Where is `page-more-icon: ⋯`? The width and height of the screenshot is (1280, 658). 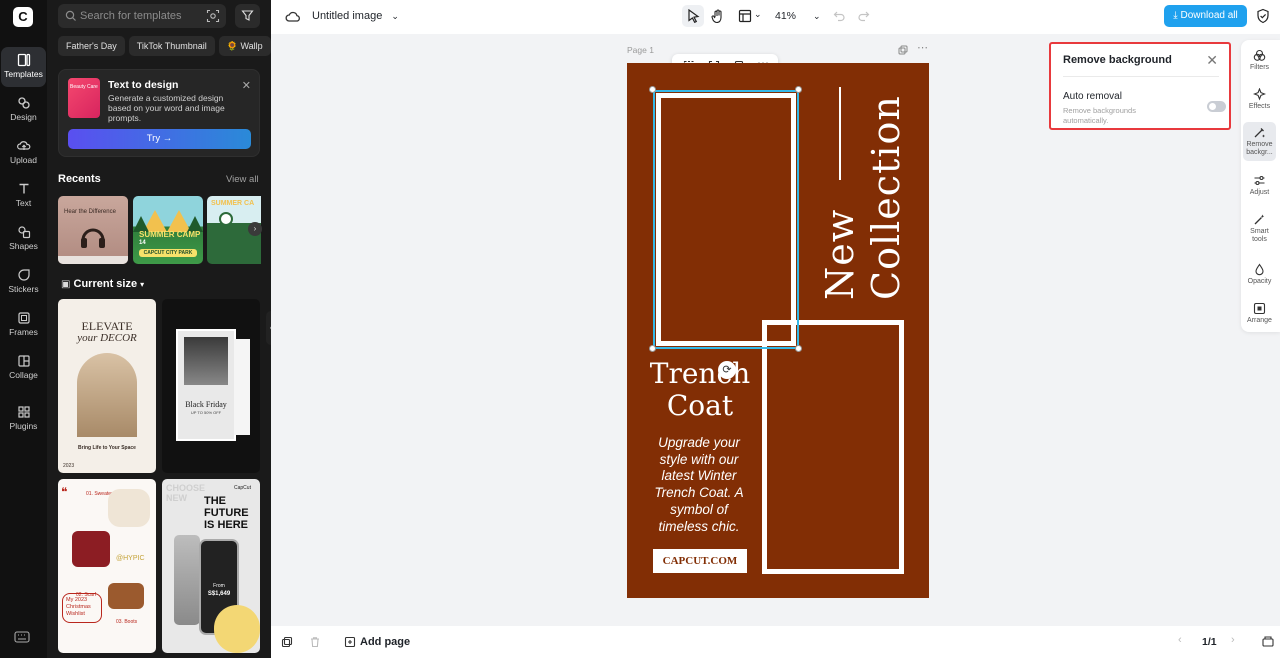
page-more-icon: ⋯ is located at coordinates (922, 47).